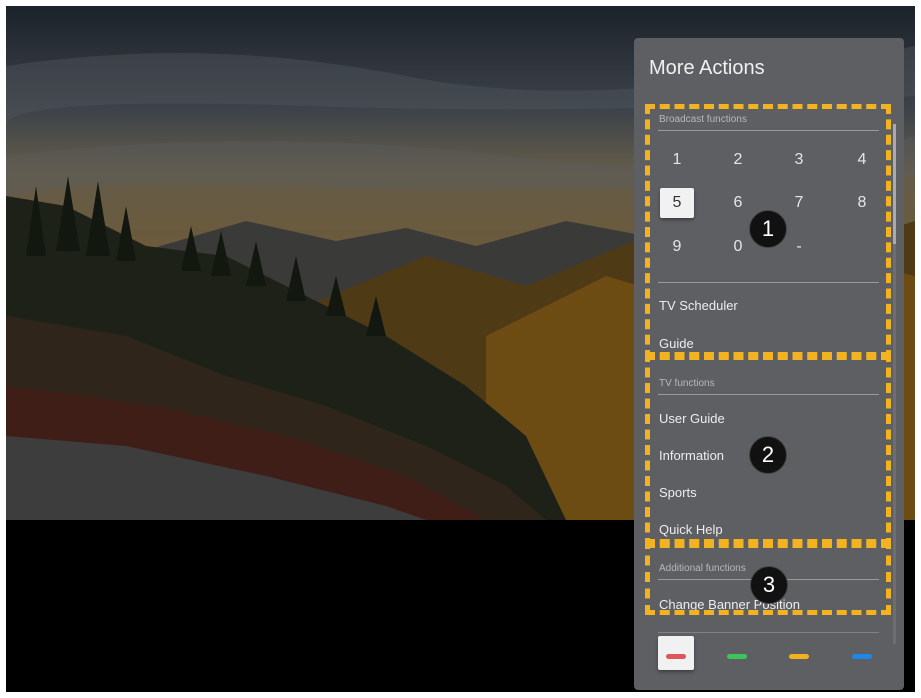  I want to click on callout-badge-1: 1, so click(768, 229).